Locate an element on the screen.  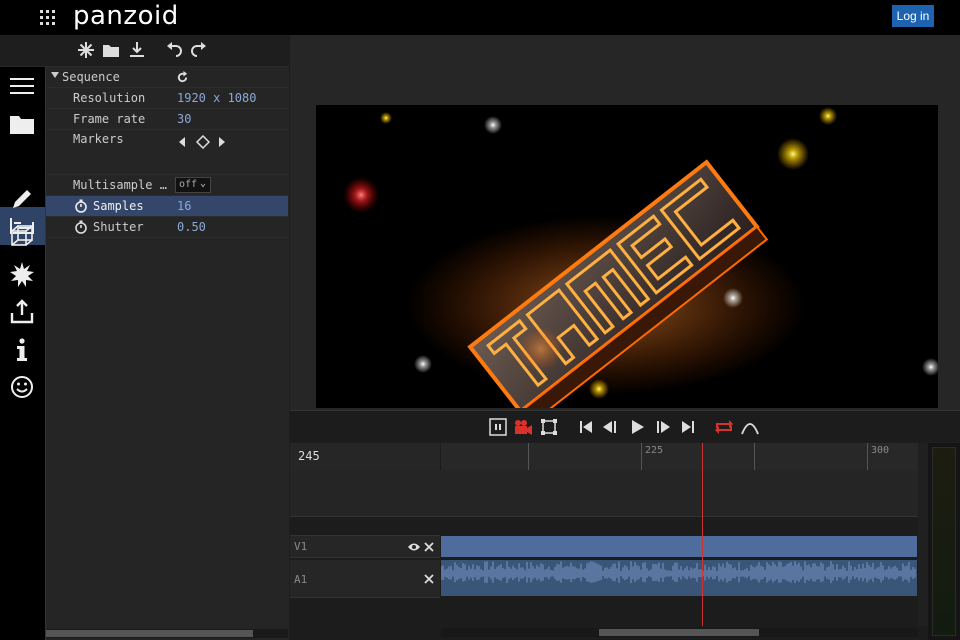
shutter-label: Shutter is located at coordinates (118, 227).